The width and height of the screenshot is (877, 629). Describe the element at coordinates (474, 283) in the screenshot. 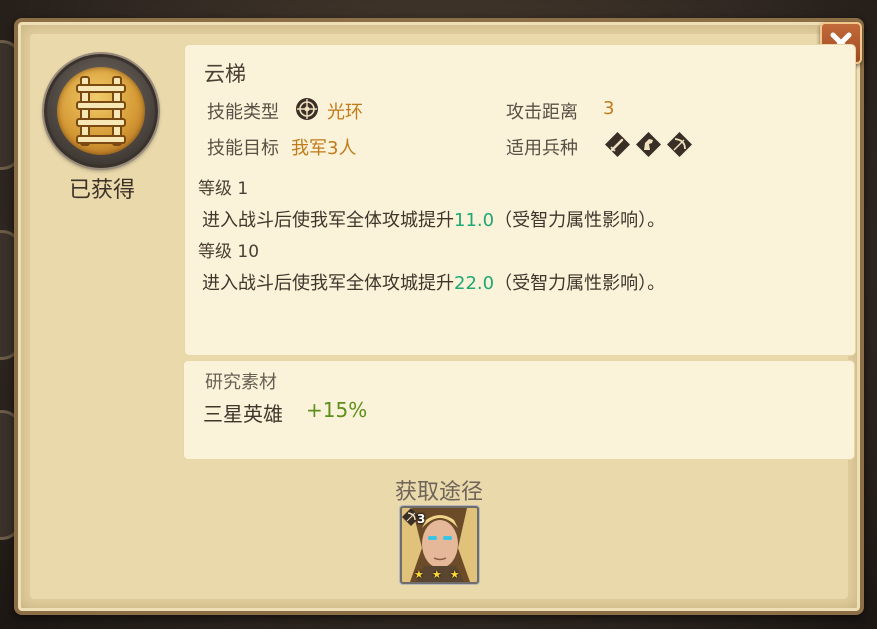

I see `level-10-value: 22.0` at that location.